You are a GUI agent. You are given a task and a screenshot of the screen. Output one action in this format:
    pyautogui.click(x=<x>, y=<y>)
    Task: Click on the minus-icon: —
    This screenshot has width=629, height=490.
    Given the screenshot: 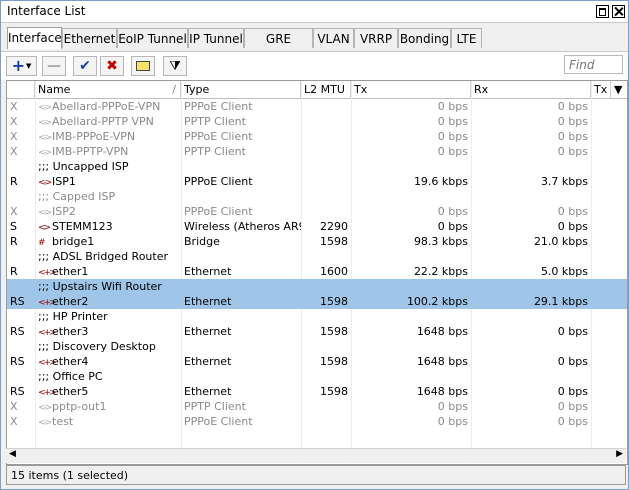 What is the action you would take?
    pyautogui.click(x=54, y=66)
    